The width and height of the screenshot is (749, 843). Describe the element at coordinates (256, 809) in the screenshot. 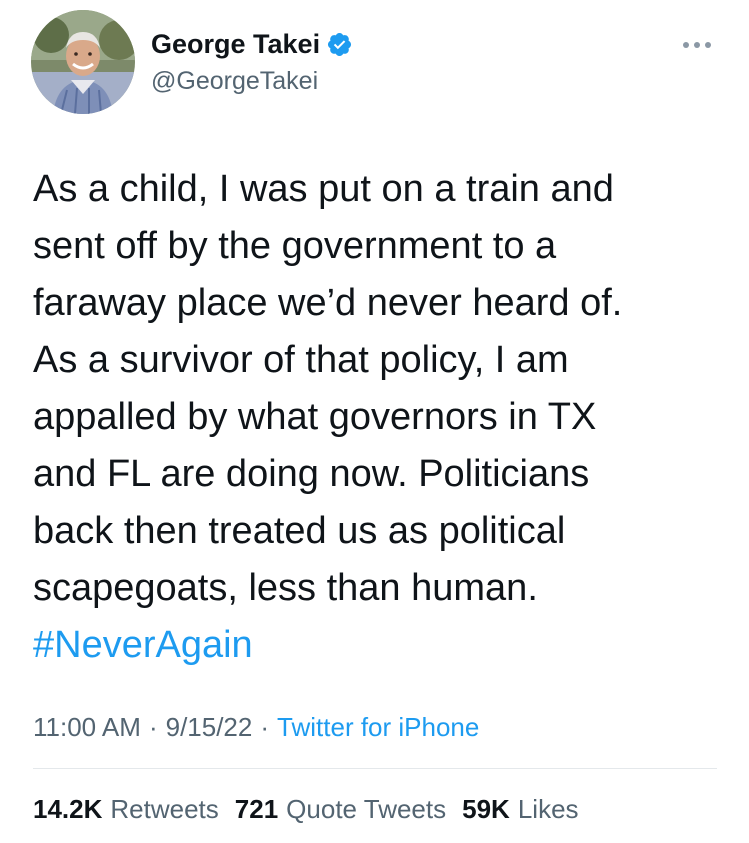

I see `quote-tweets-count: 721` at that location.